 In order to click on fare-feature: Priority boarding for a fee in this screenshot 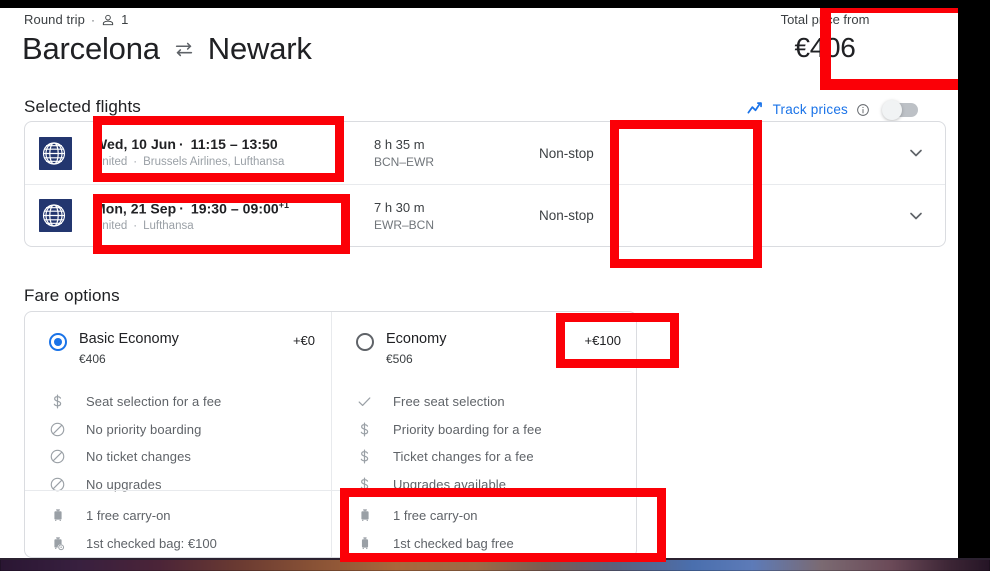, I will do `click(484, 430)`.